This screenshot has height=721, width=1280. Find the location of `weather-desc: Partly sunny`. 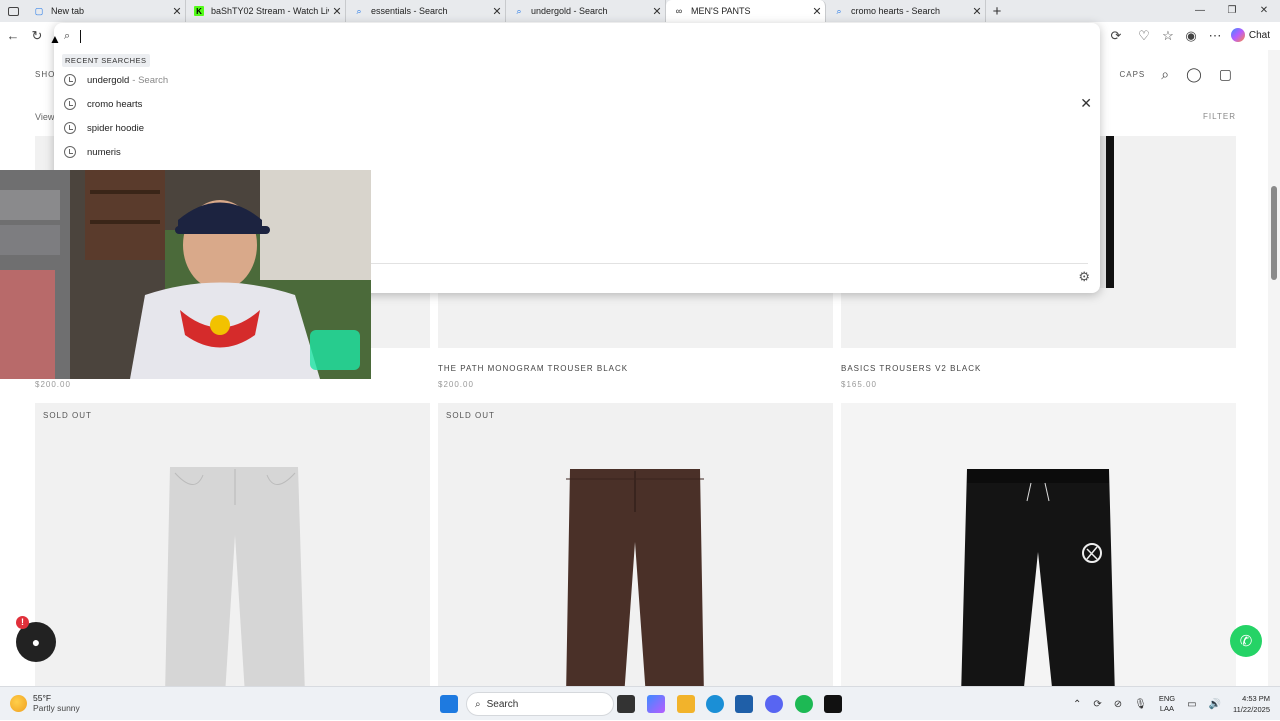

weather-desc: Partly sunny is located at coordinates (56, 708).